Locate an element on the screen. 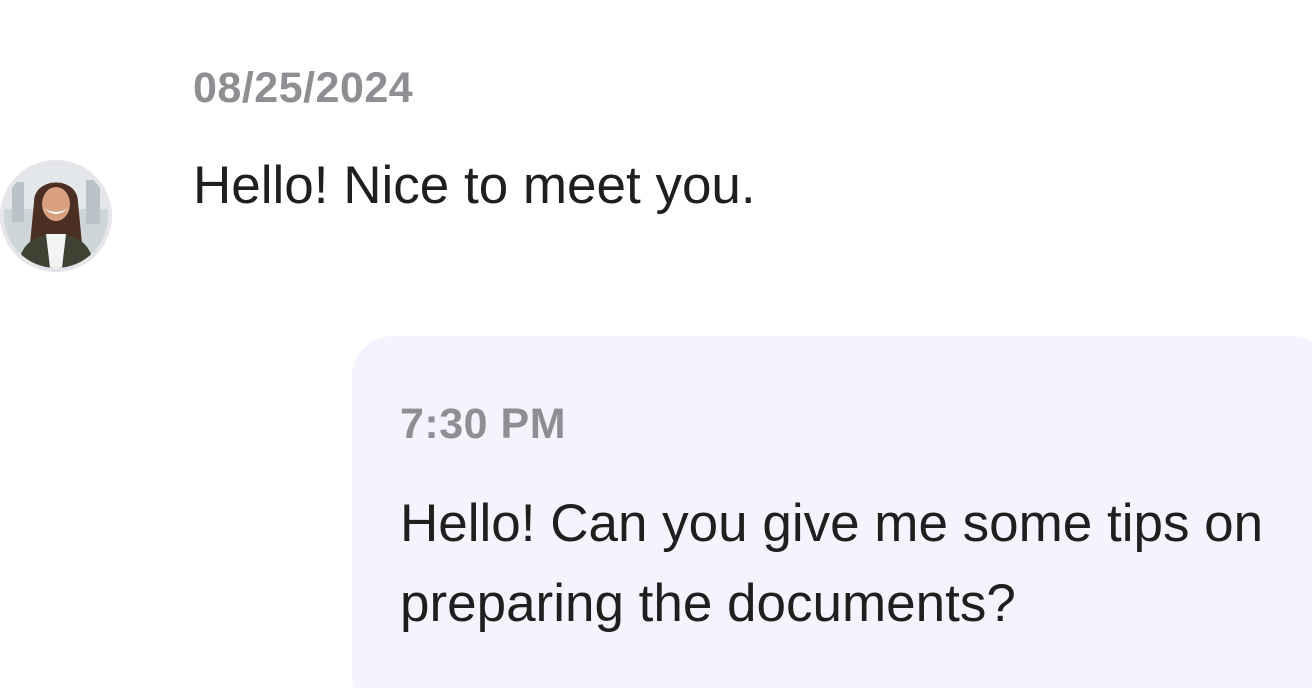  message-date: 08/25/2024 is located at coordinates (303, 88).